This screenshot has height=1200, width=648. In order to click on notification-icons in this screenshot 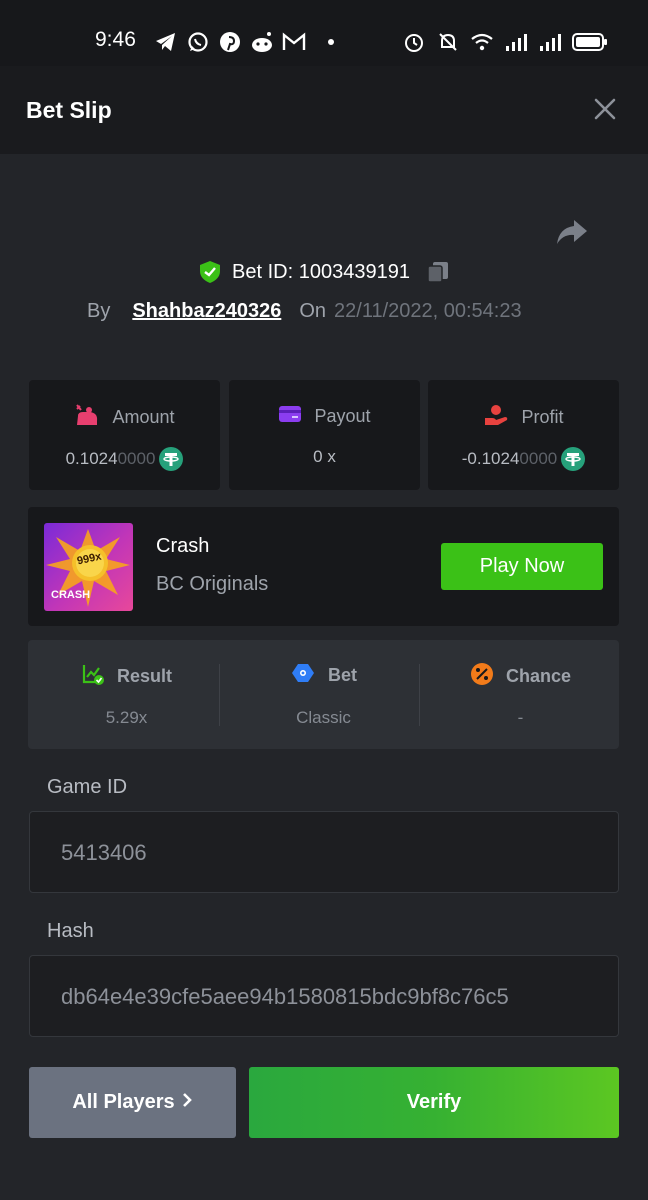, I will do `click(244, 42)`.